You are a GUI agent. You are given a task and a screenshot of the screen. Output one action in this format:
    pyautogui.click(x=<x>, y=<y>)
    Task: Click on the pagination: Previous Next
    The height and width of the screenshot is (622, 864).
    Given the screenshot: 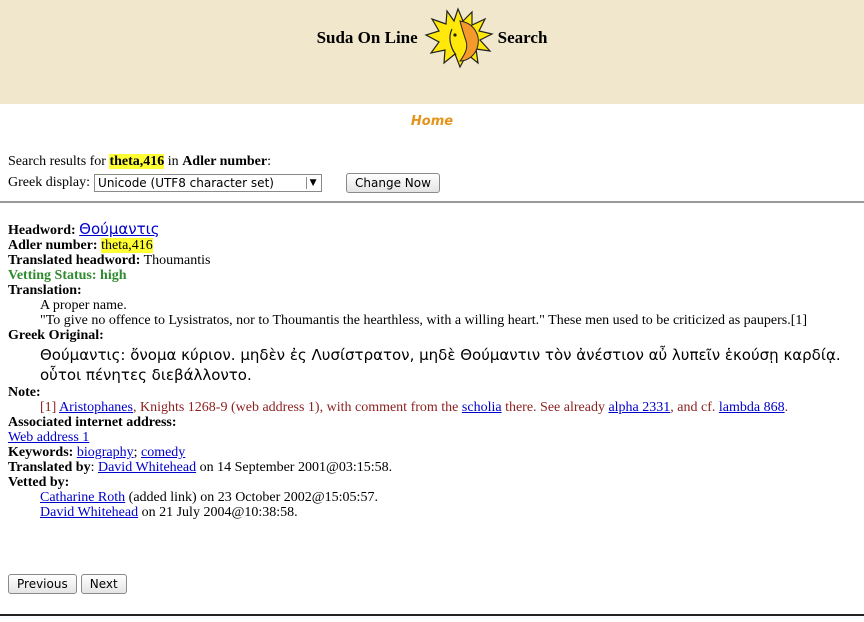 What is the action you would take?
    pyautogui.click(x=67, y=584)
    